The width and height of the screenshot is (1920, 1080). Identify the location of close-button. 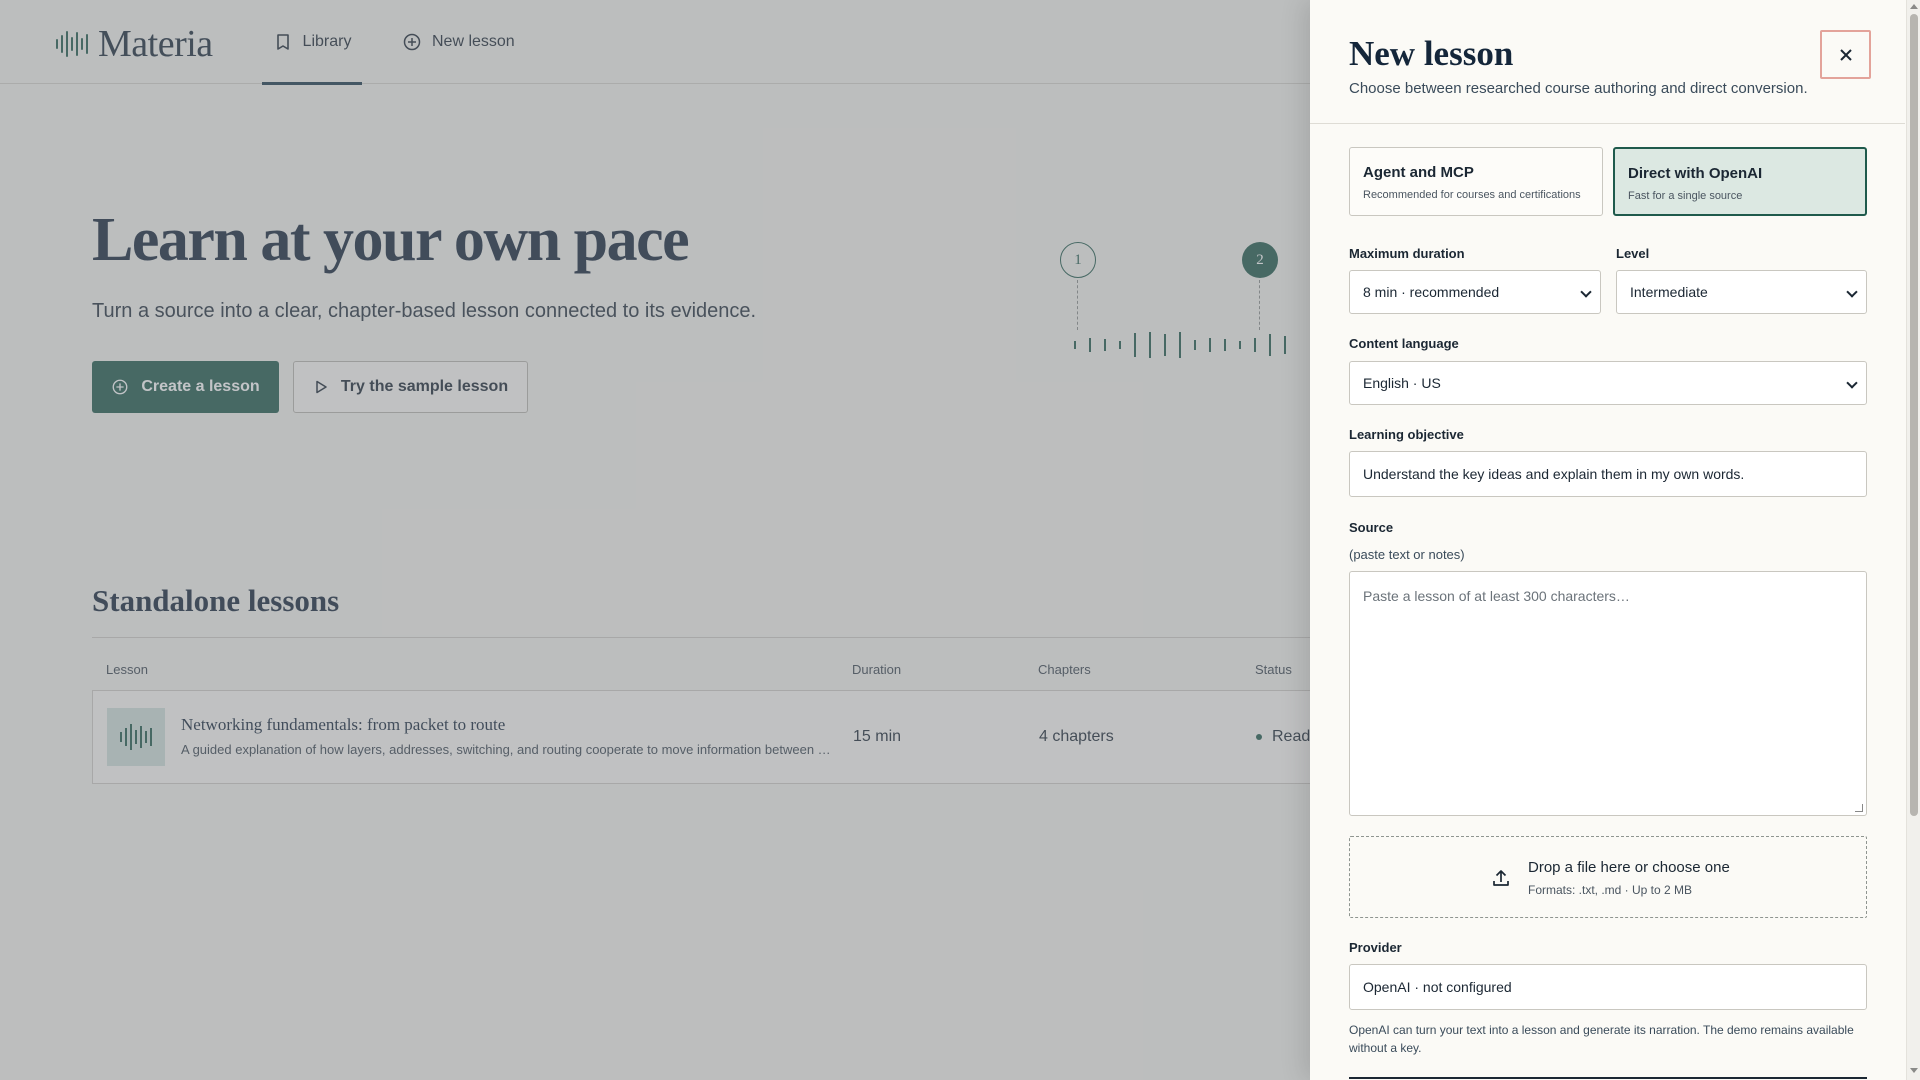
(1845, 54).